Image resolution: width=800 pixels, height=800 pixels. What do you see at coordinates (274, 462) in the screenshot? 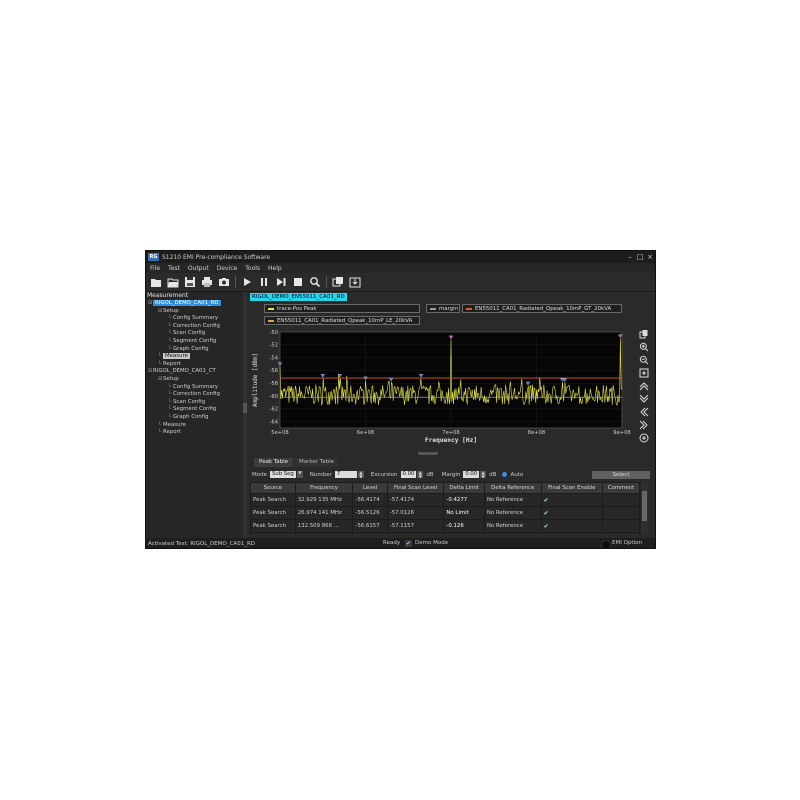
I see `tab-peak-table: Peak Table` at bounding box center [274, 462].